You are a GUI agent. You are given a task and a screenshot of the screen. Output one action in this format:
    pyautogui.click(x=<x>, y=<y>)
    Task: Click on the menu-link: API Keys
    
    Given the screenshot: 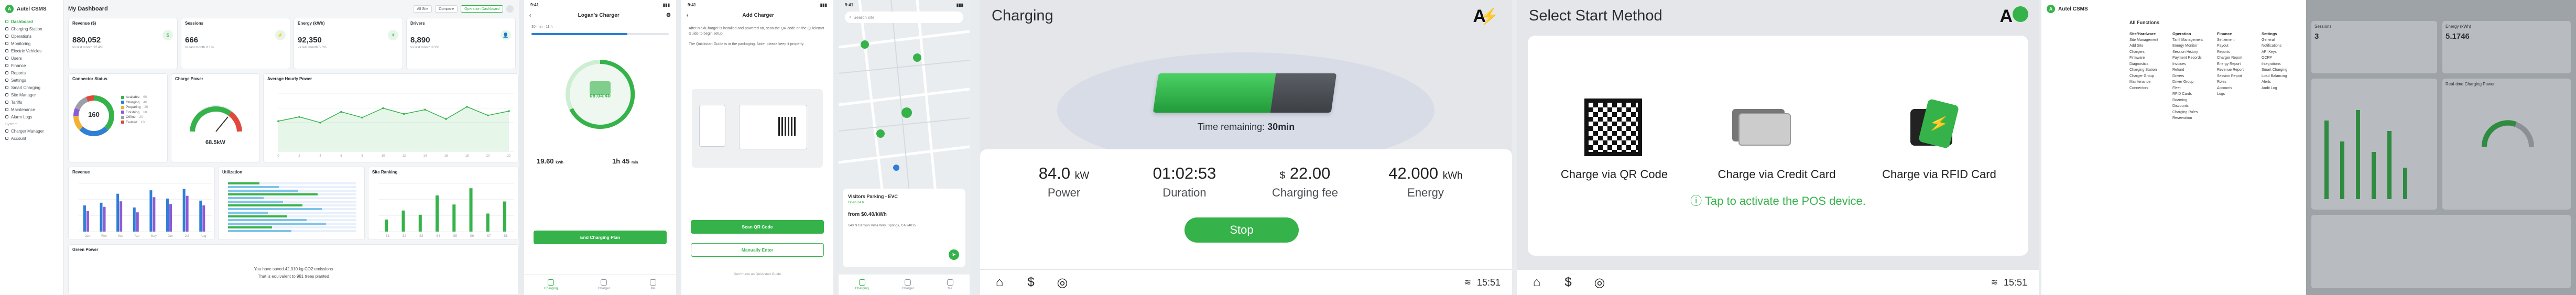 What is the action you would take?
    pyautogui.click(x=2274, y=52)
    